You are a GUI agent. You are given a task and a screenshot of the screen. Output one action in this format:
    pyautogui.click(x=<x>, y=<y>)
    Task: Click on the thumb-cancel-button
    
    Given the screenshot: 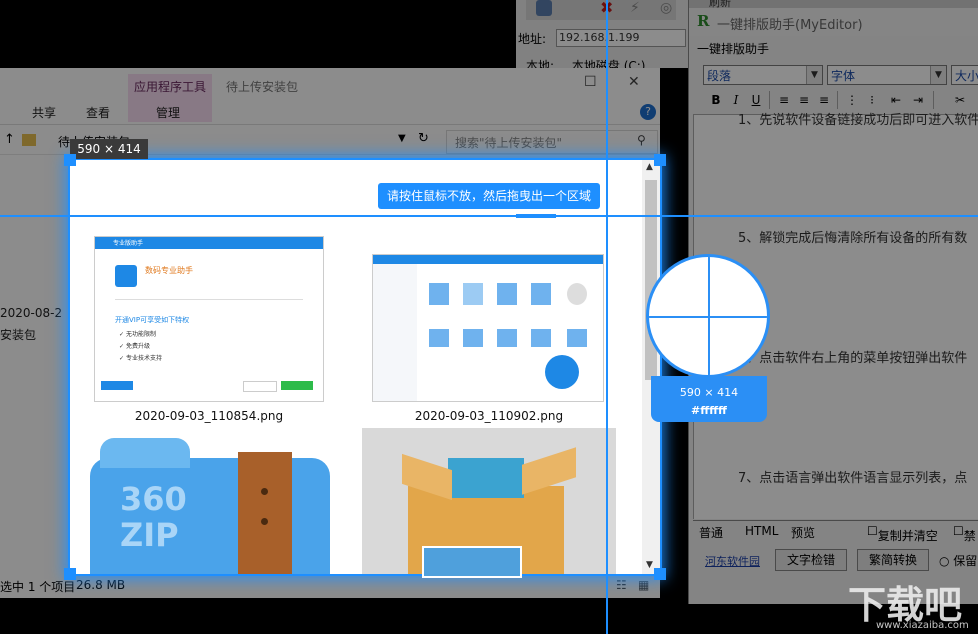 What is the action you would take?
    pyautogui.click(x=260, y=386)
    